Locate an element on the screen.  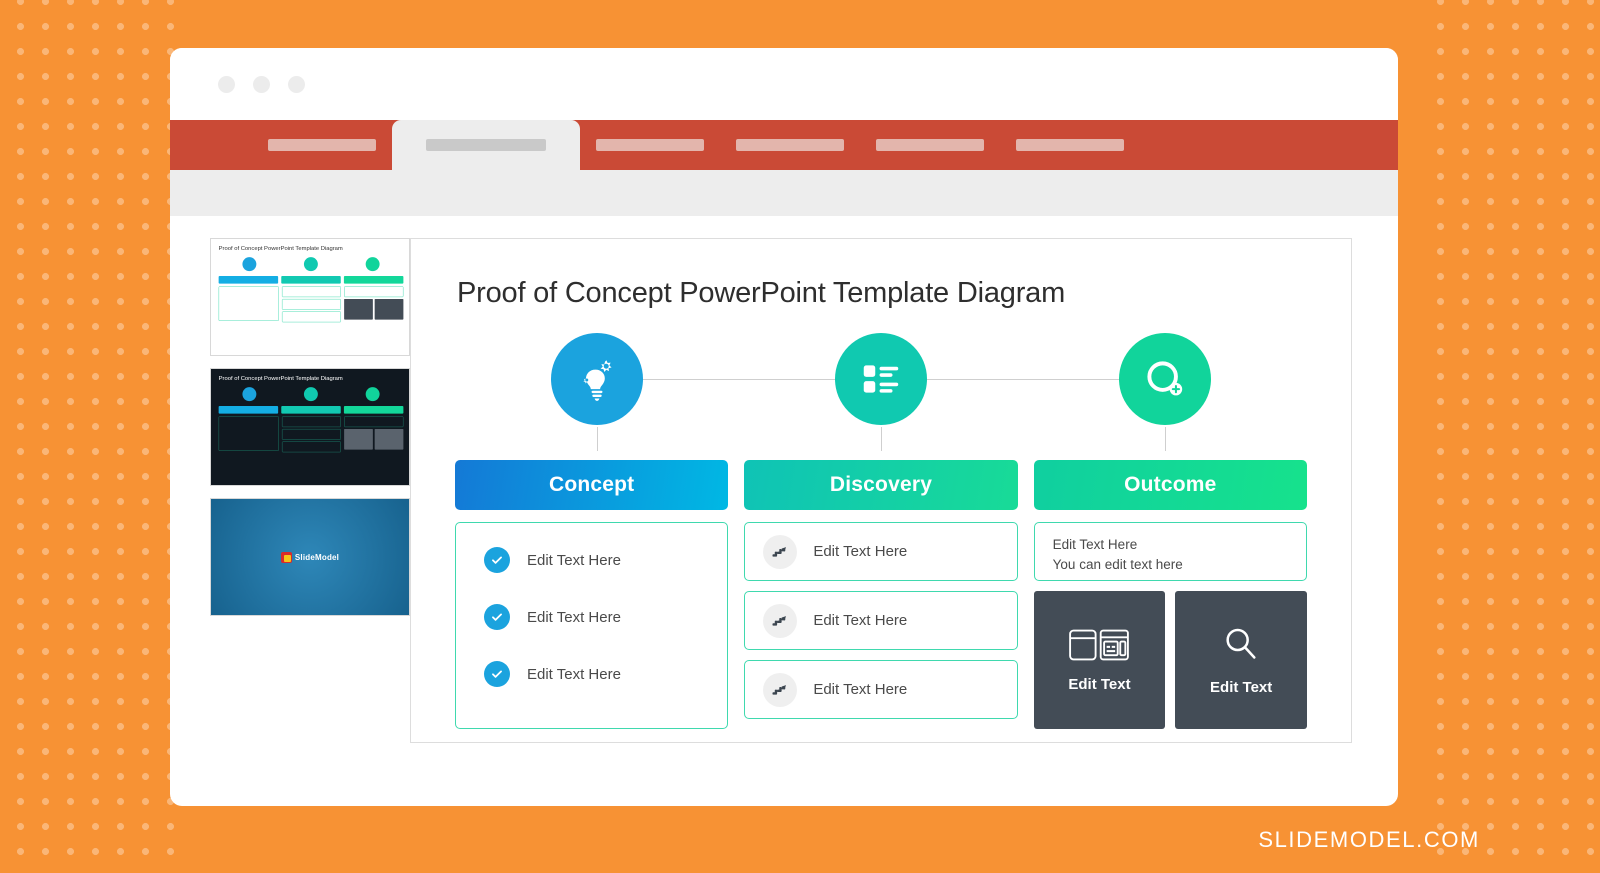
outcome-icon-circle is located at coordinates (1165, 379).